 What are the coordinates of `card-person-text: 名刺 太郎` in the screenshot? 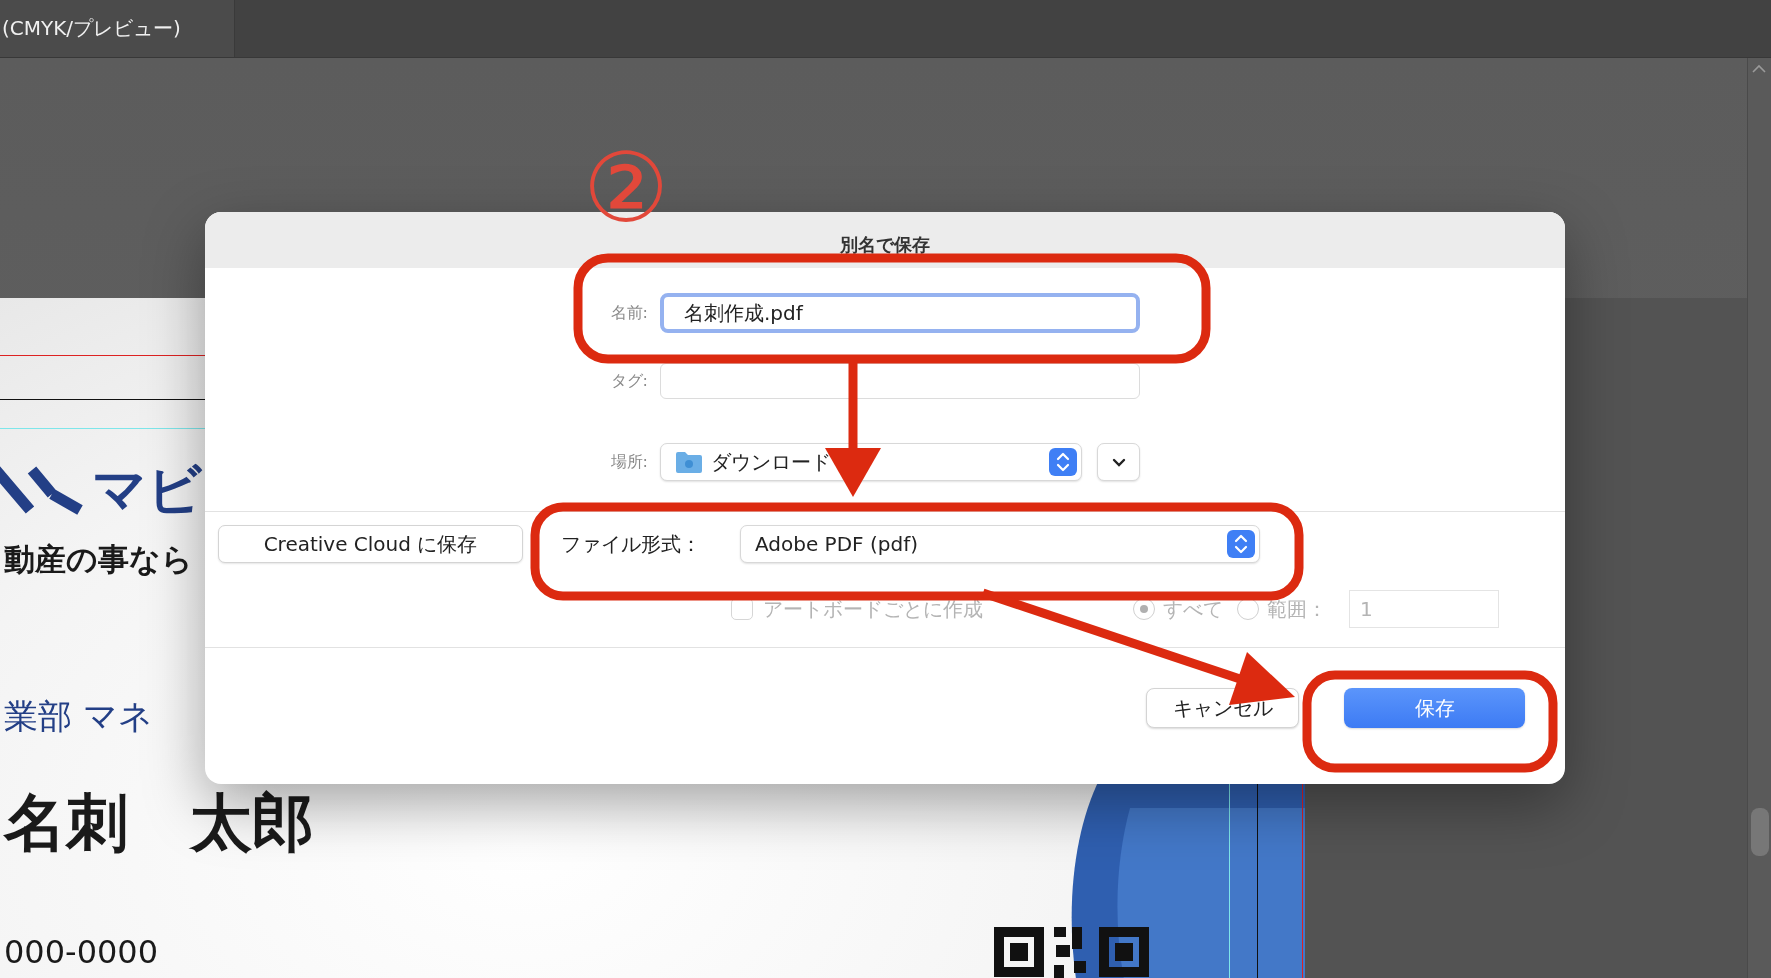 It's located at (159, 823).